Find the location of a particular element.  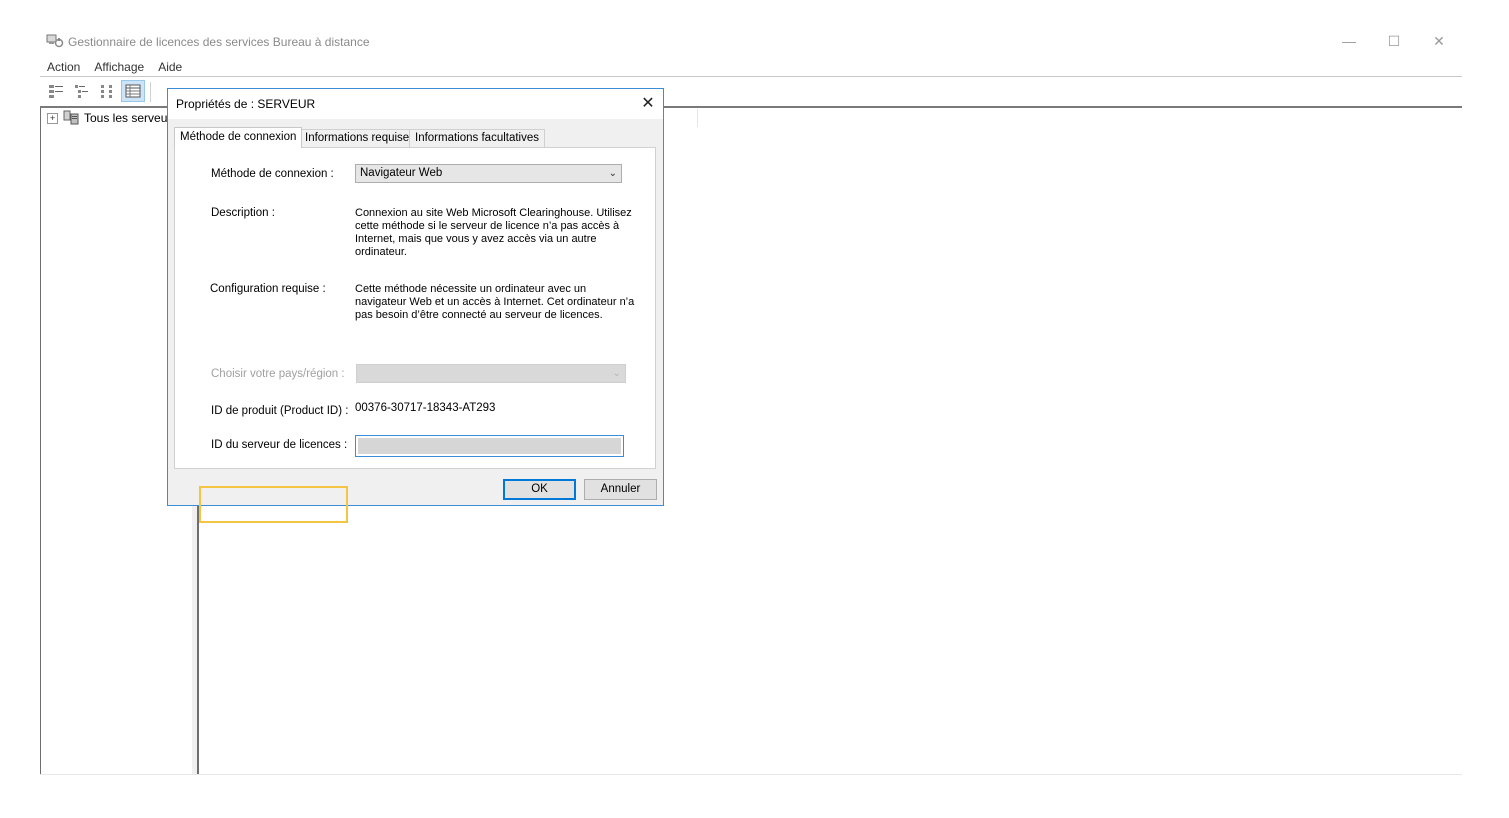

highlight-frame is located at coordinates (273, 504).